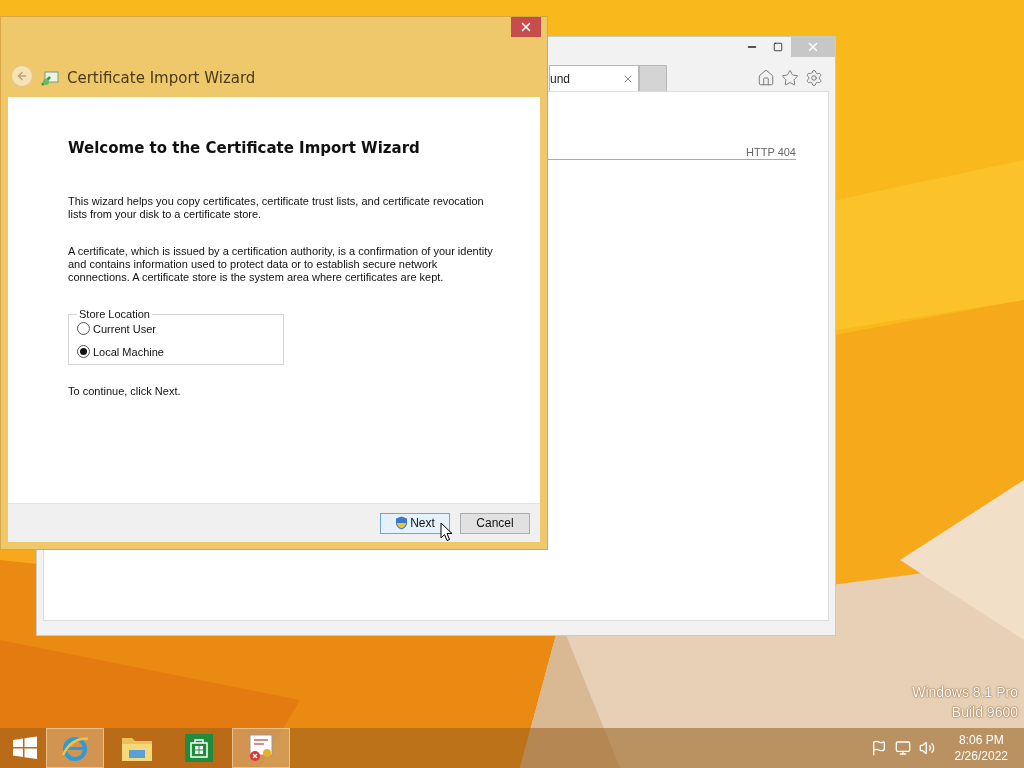 The width and height of the screenshot is (1024, 768). I want to click on mouse-pointer-icon, so click(446, 532).